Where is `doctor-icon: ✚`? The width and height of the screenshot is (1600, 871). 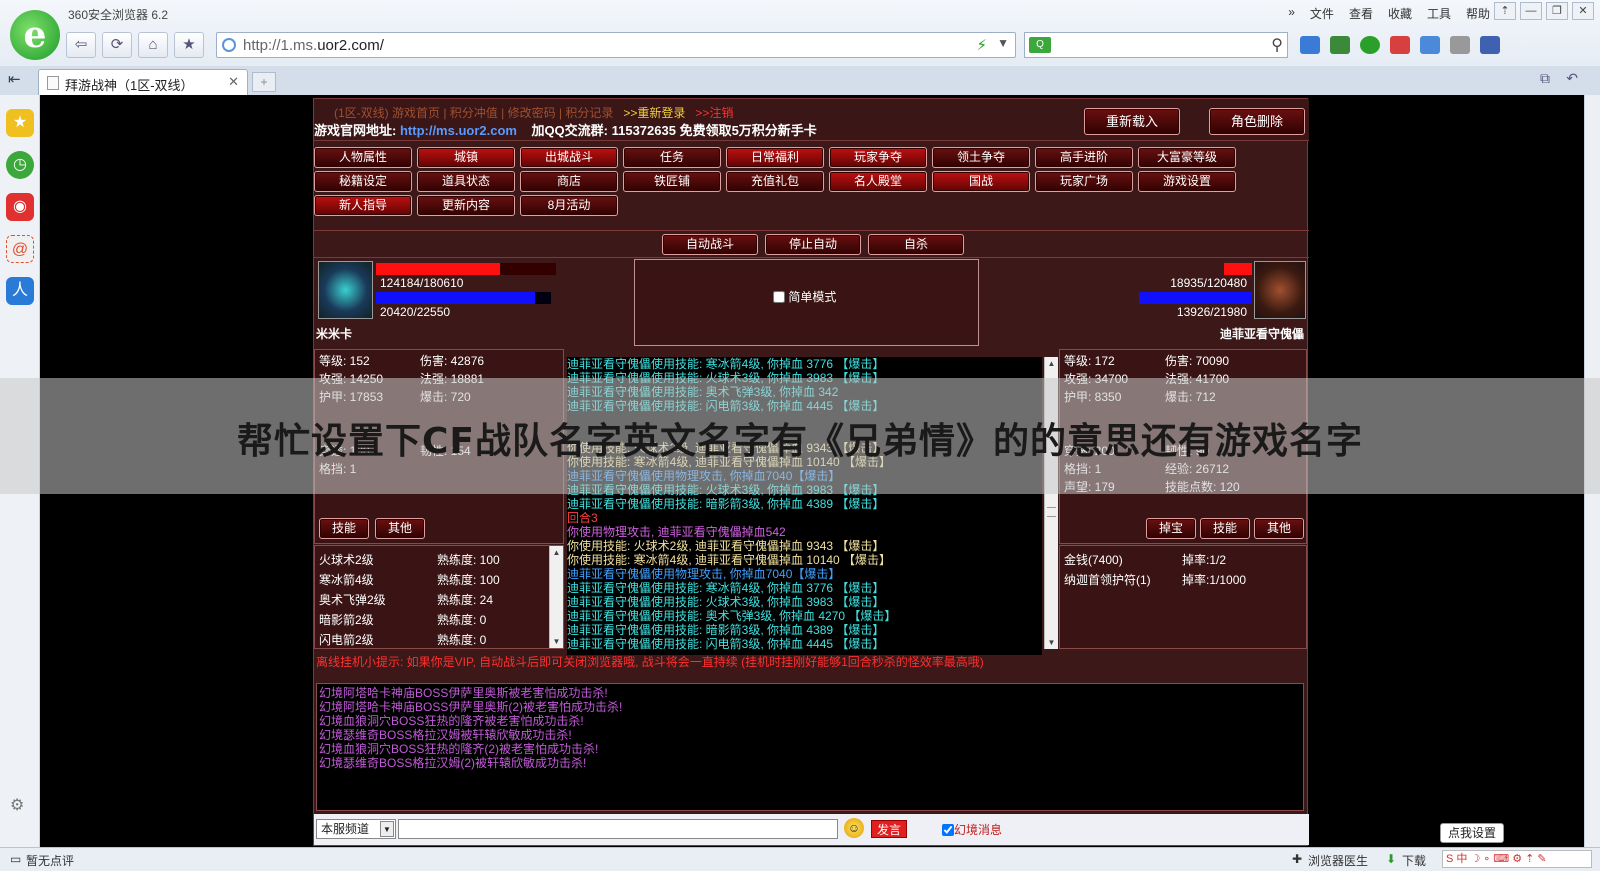
doctor-icon: ✚ is located at coordinates (1297, 859).